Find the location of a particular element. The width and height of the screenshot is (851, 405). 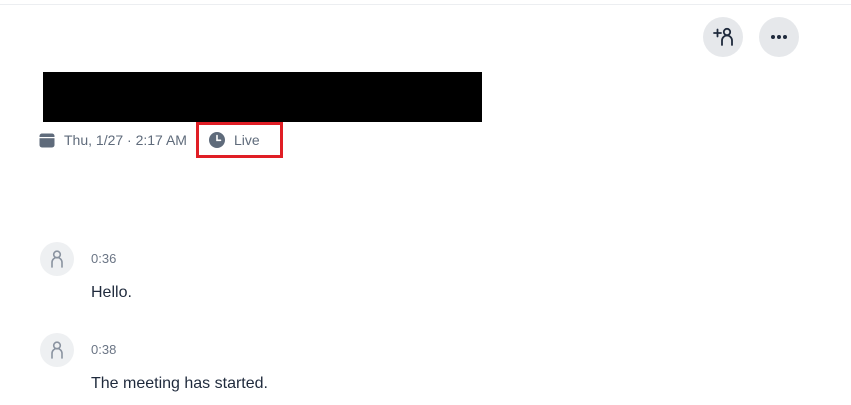

redacted-meeting-title is located at coordinates (262, 97).